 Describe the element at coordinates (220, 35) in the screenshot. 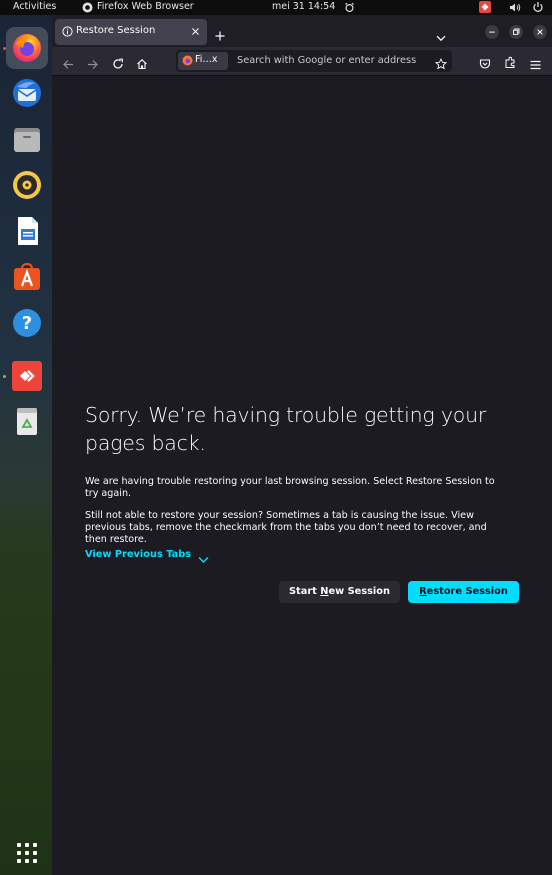

I see `new-tab-icon` at that location.